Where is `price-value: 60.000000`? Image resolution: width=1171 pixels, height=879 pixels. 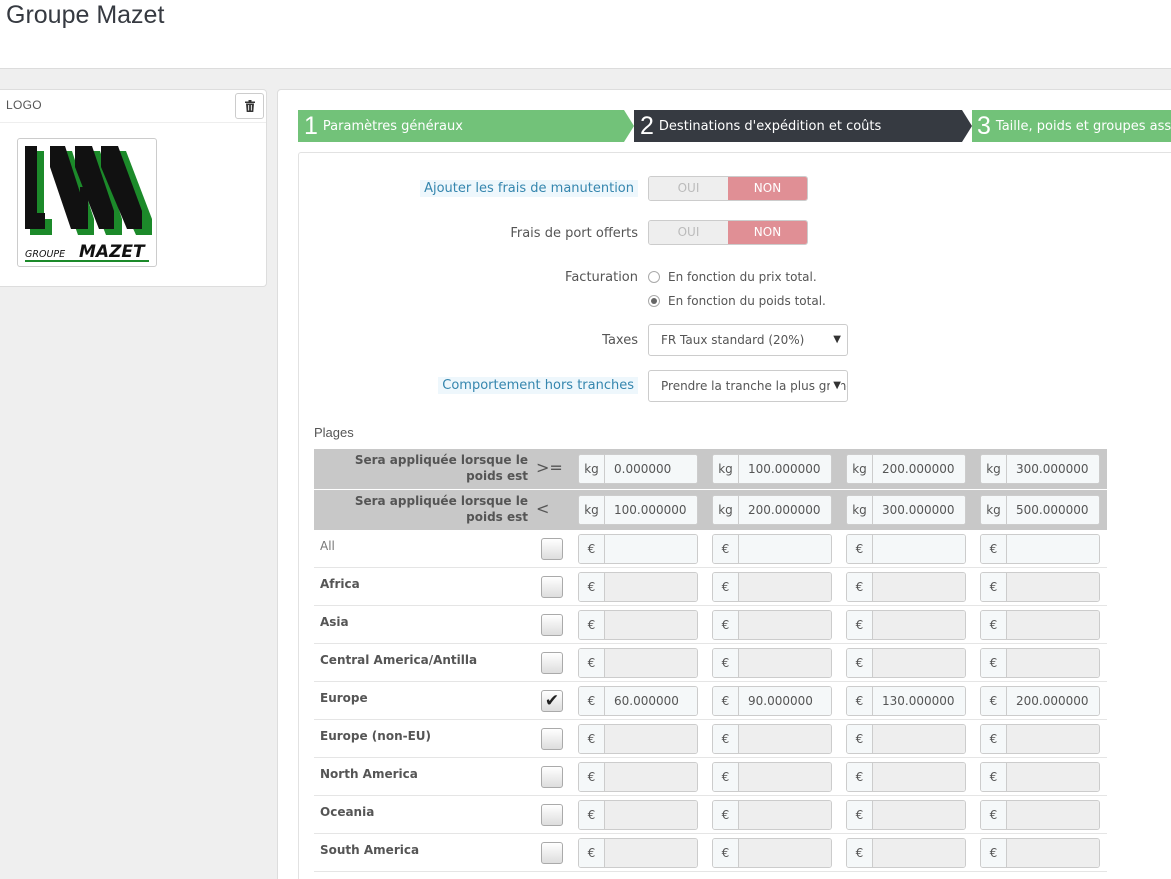 price-value: 60.000000 is located at coordinates (651, 701).